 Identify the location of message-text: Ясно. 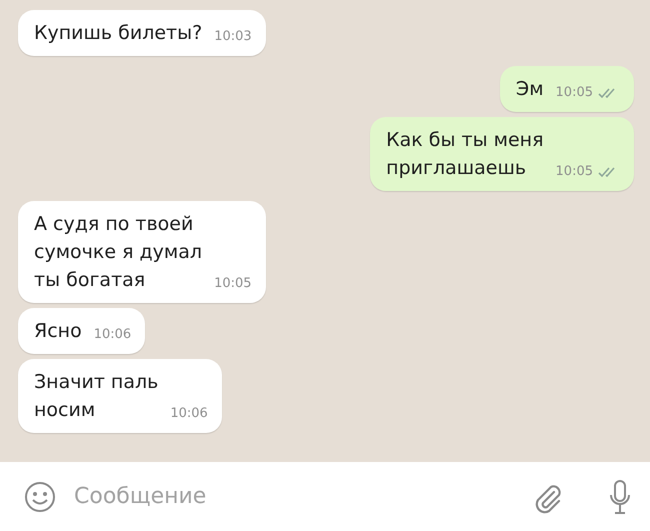
(58, 331).